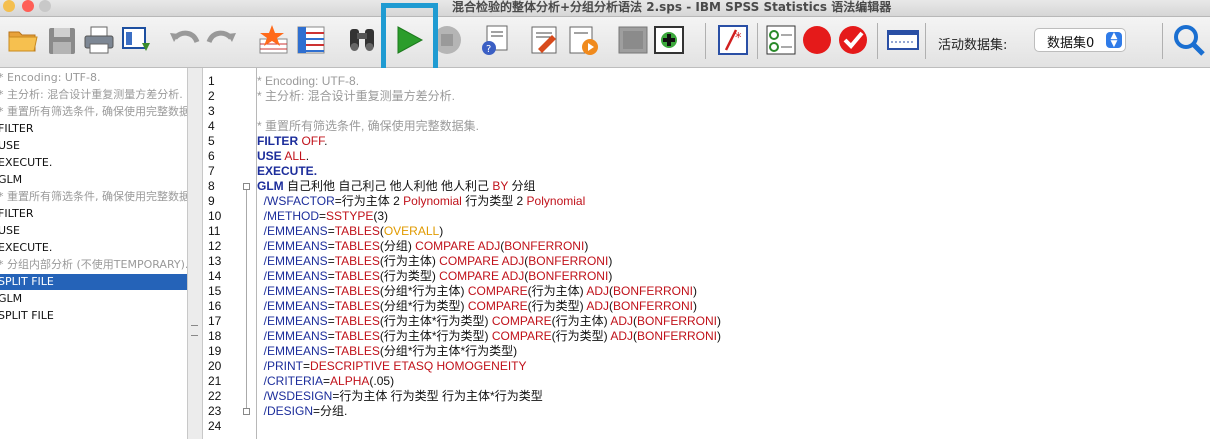  What do you see at coordinates (392, 366) in the screenshot?
I see `code-line: /PRINT=DESCRIPTIVE ETASQ HOMOGENEITY` at bounding box center [392, 366].